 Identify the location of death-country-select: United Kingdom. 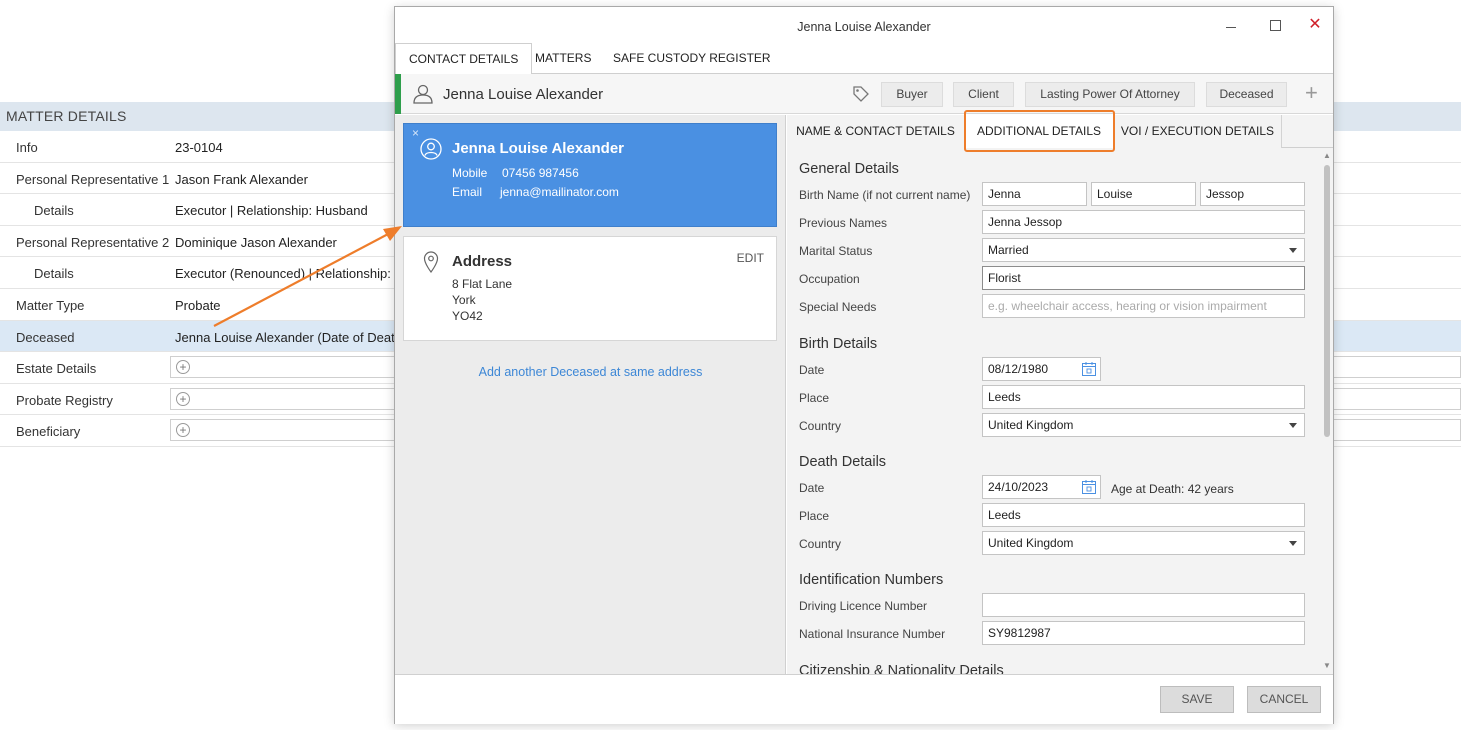
(1143, 543).